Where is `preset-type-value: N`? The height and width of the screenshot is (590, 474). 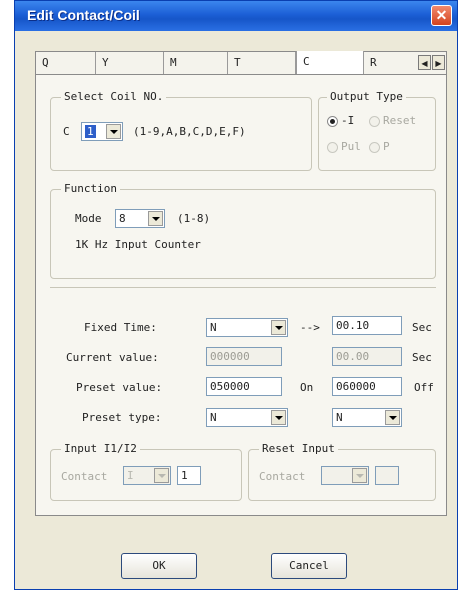 preset-type-value: N is located at coordinates (213, 417).